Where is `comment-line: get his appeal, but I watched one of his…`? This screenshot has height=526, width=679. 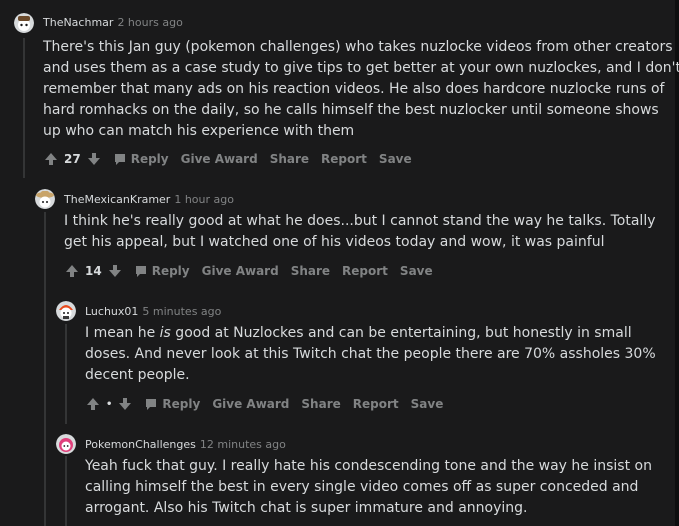 comment-line: get his appeal, but I watched one of his… is located at coordinates (334, 242).